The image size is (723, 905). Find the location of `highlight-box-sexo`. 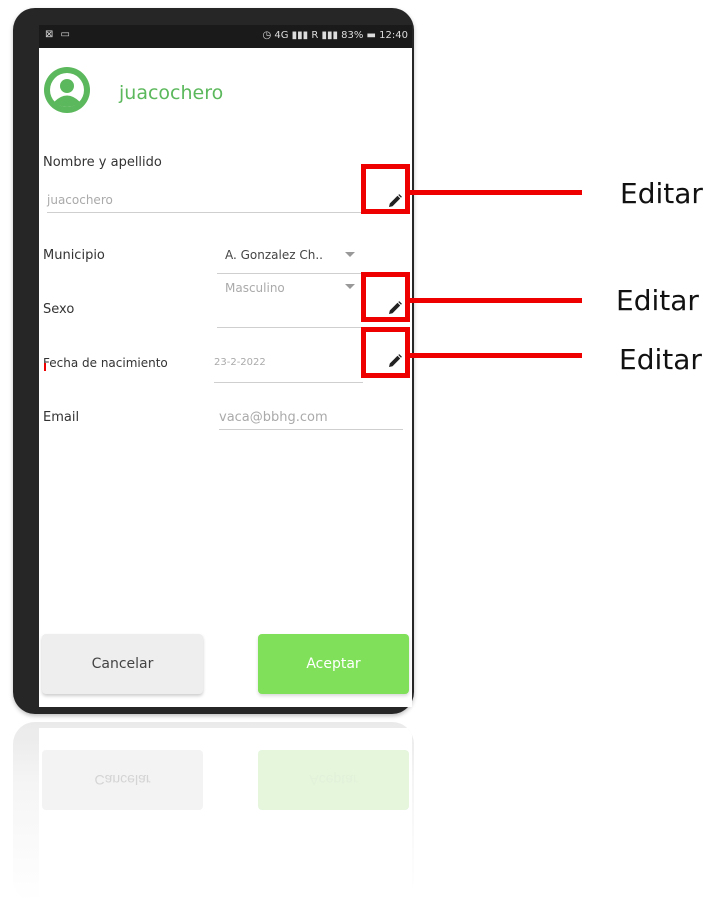

highlight-box-sexo is located at coordinates (385, 297).